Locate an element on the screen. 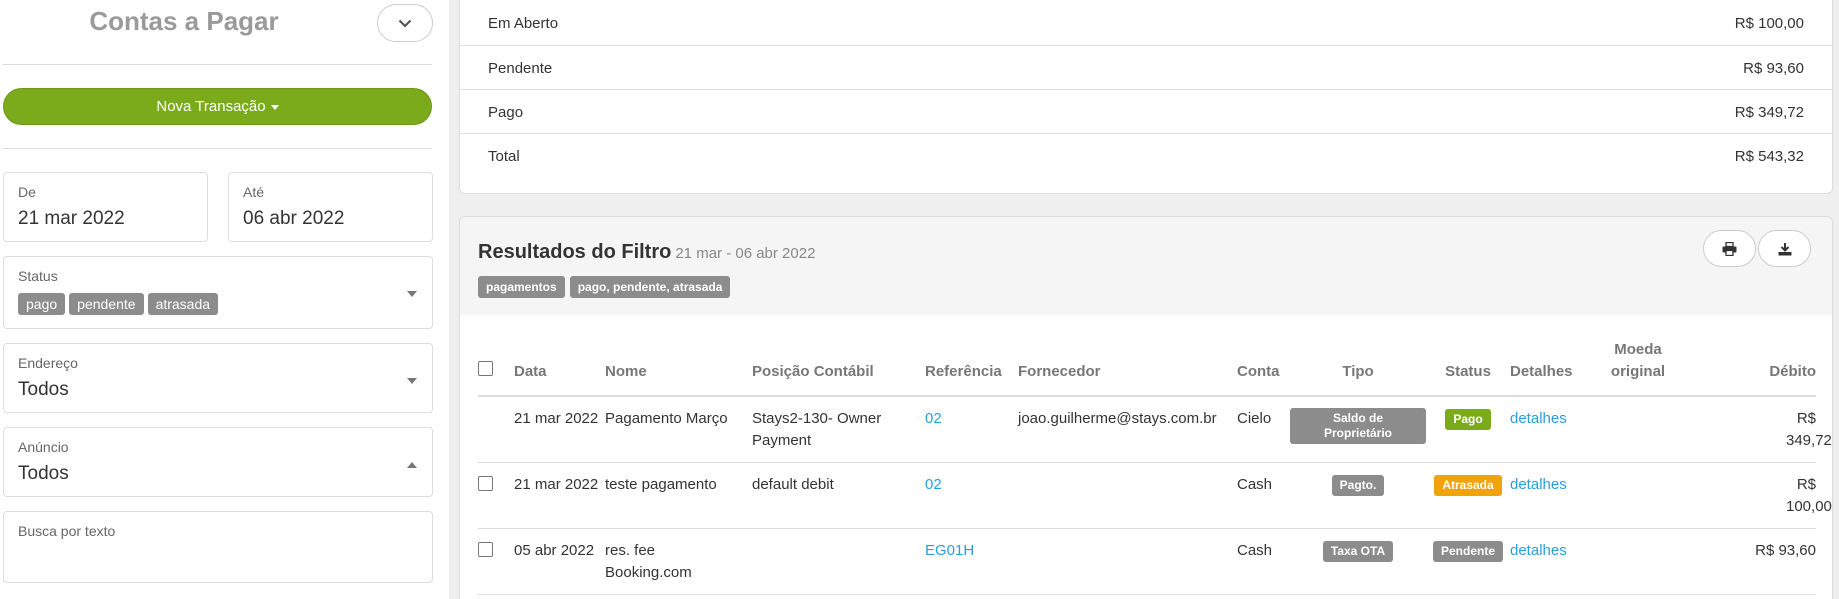 The width and height of the screenshot is (1839, 599). chevron-down-icon is located at coordinates (405, 23).